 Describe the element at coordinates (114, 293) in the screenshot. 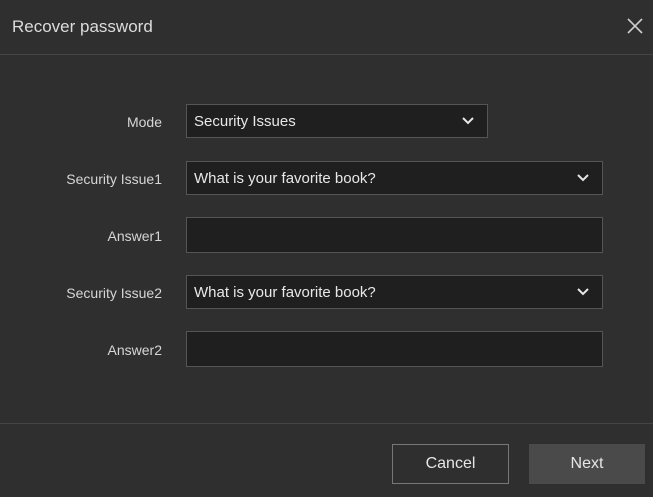

I see `security-issue2-label: Security Issue2` at that location.